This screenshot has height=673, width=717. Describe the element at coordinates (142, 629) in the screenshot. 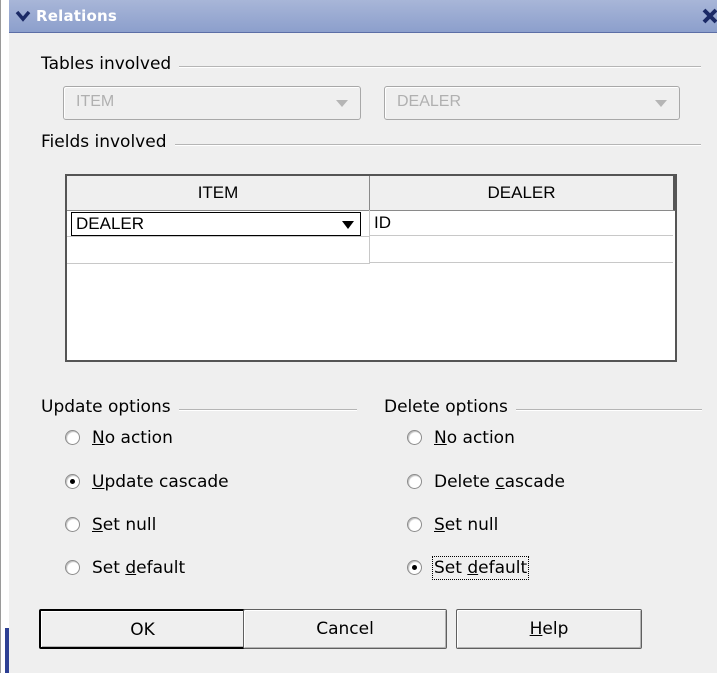

I see `ok-button: OK` at that location.